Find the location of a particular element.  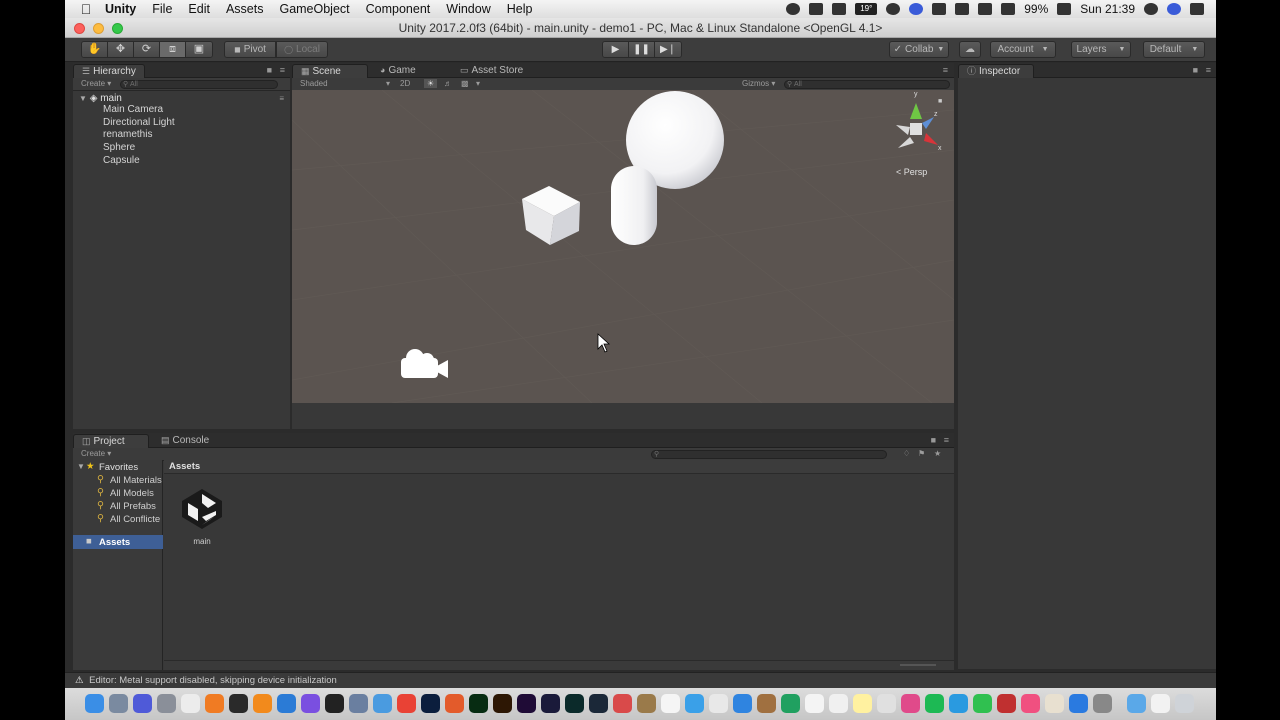

imovie-icon is located at coordinates (310, 703).